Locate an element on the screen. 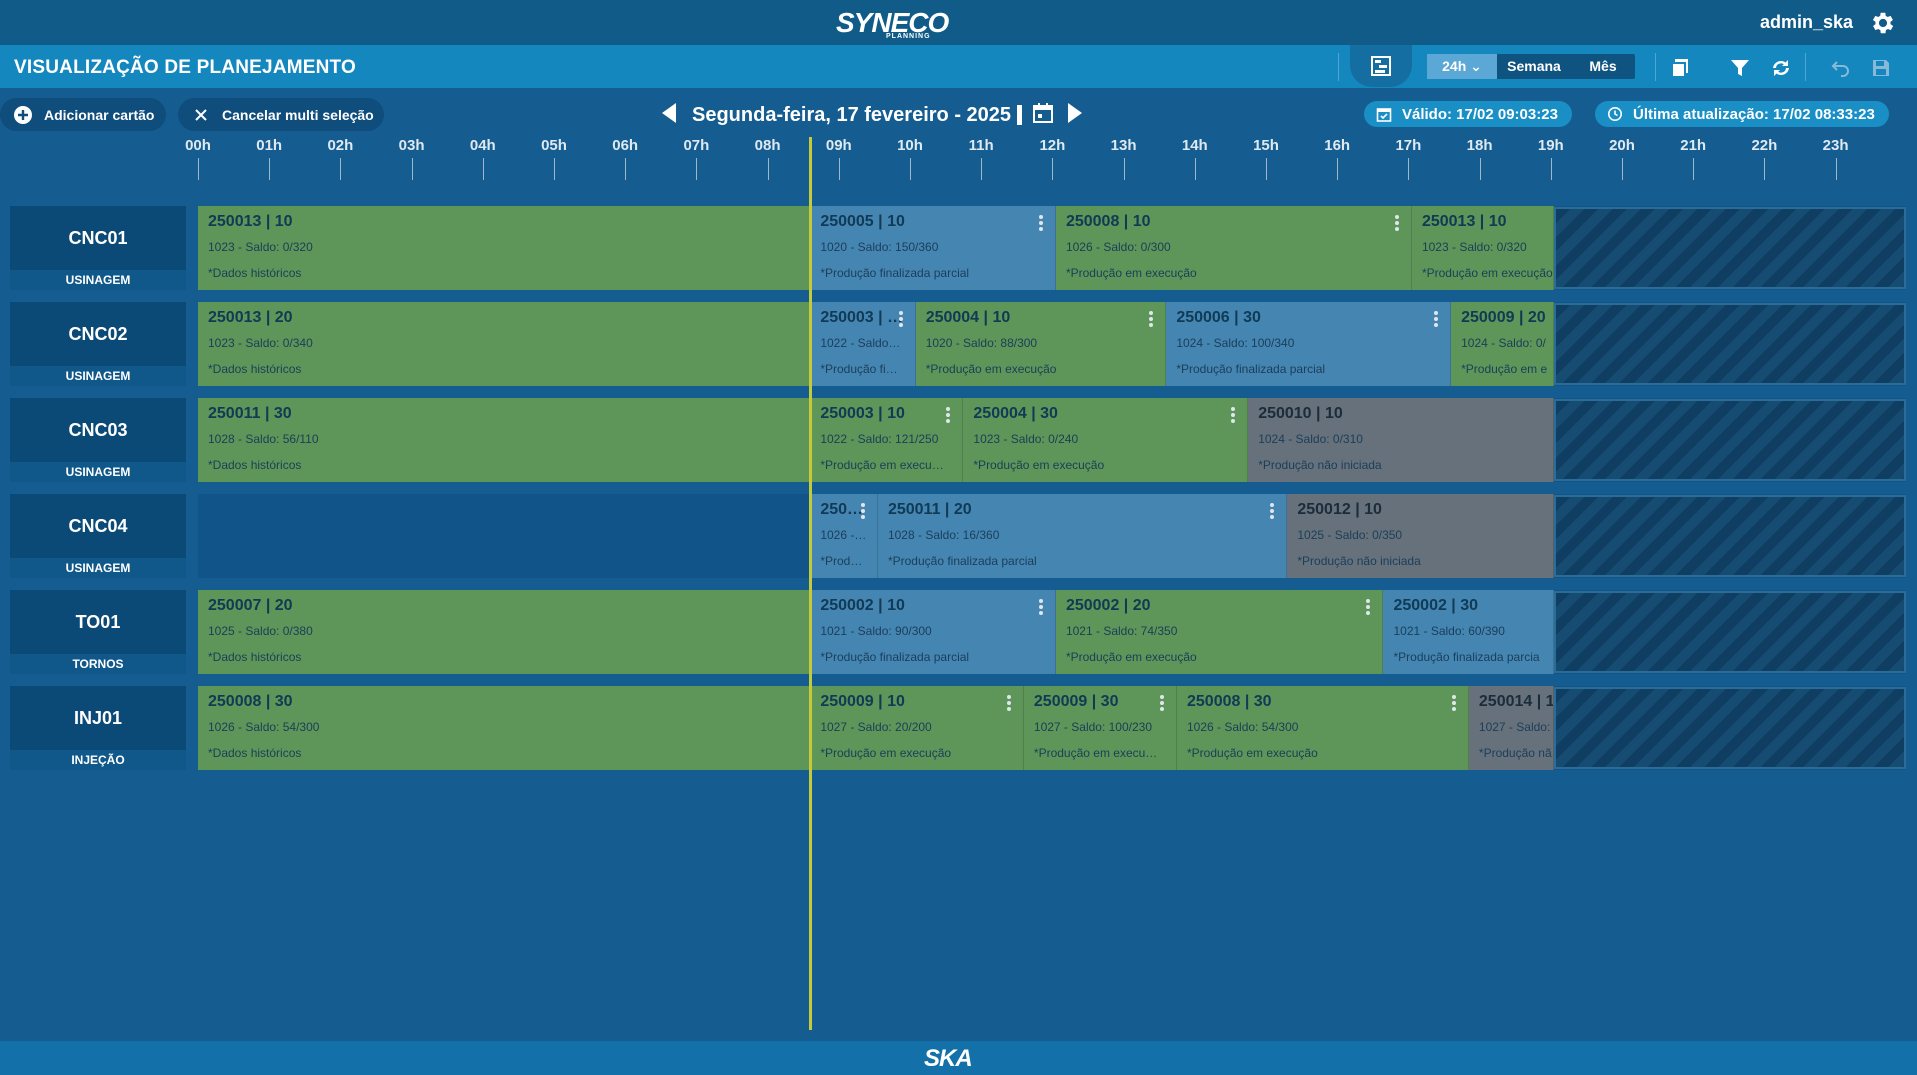  card-balance: 1025 - Saldo: 0/350 is located at coordinates (1350, 535).